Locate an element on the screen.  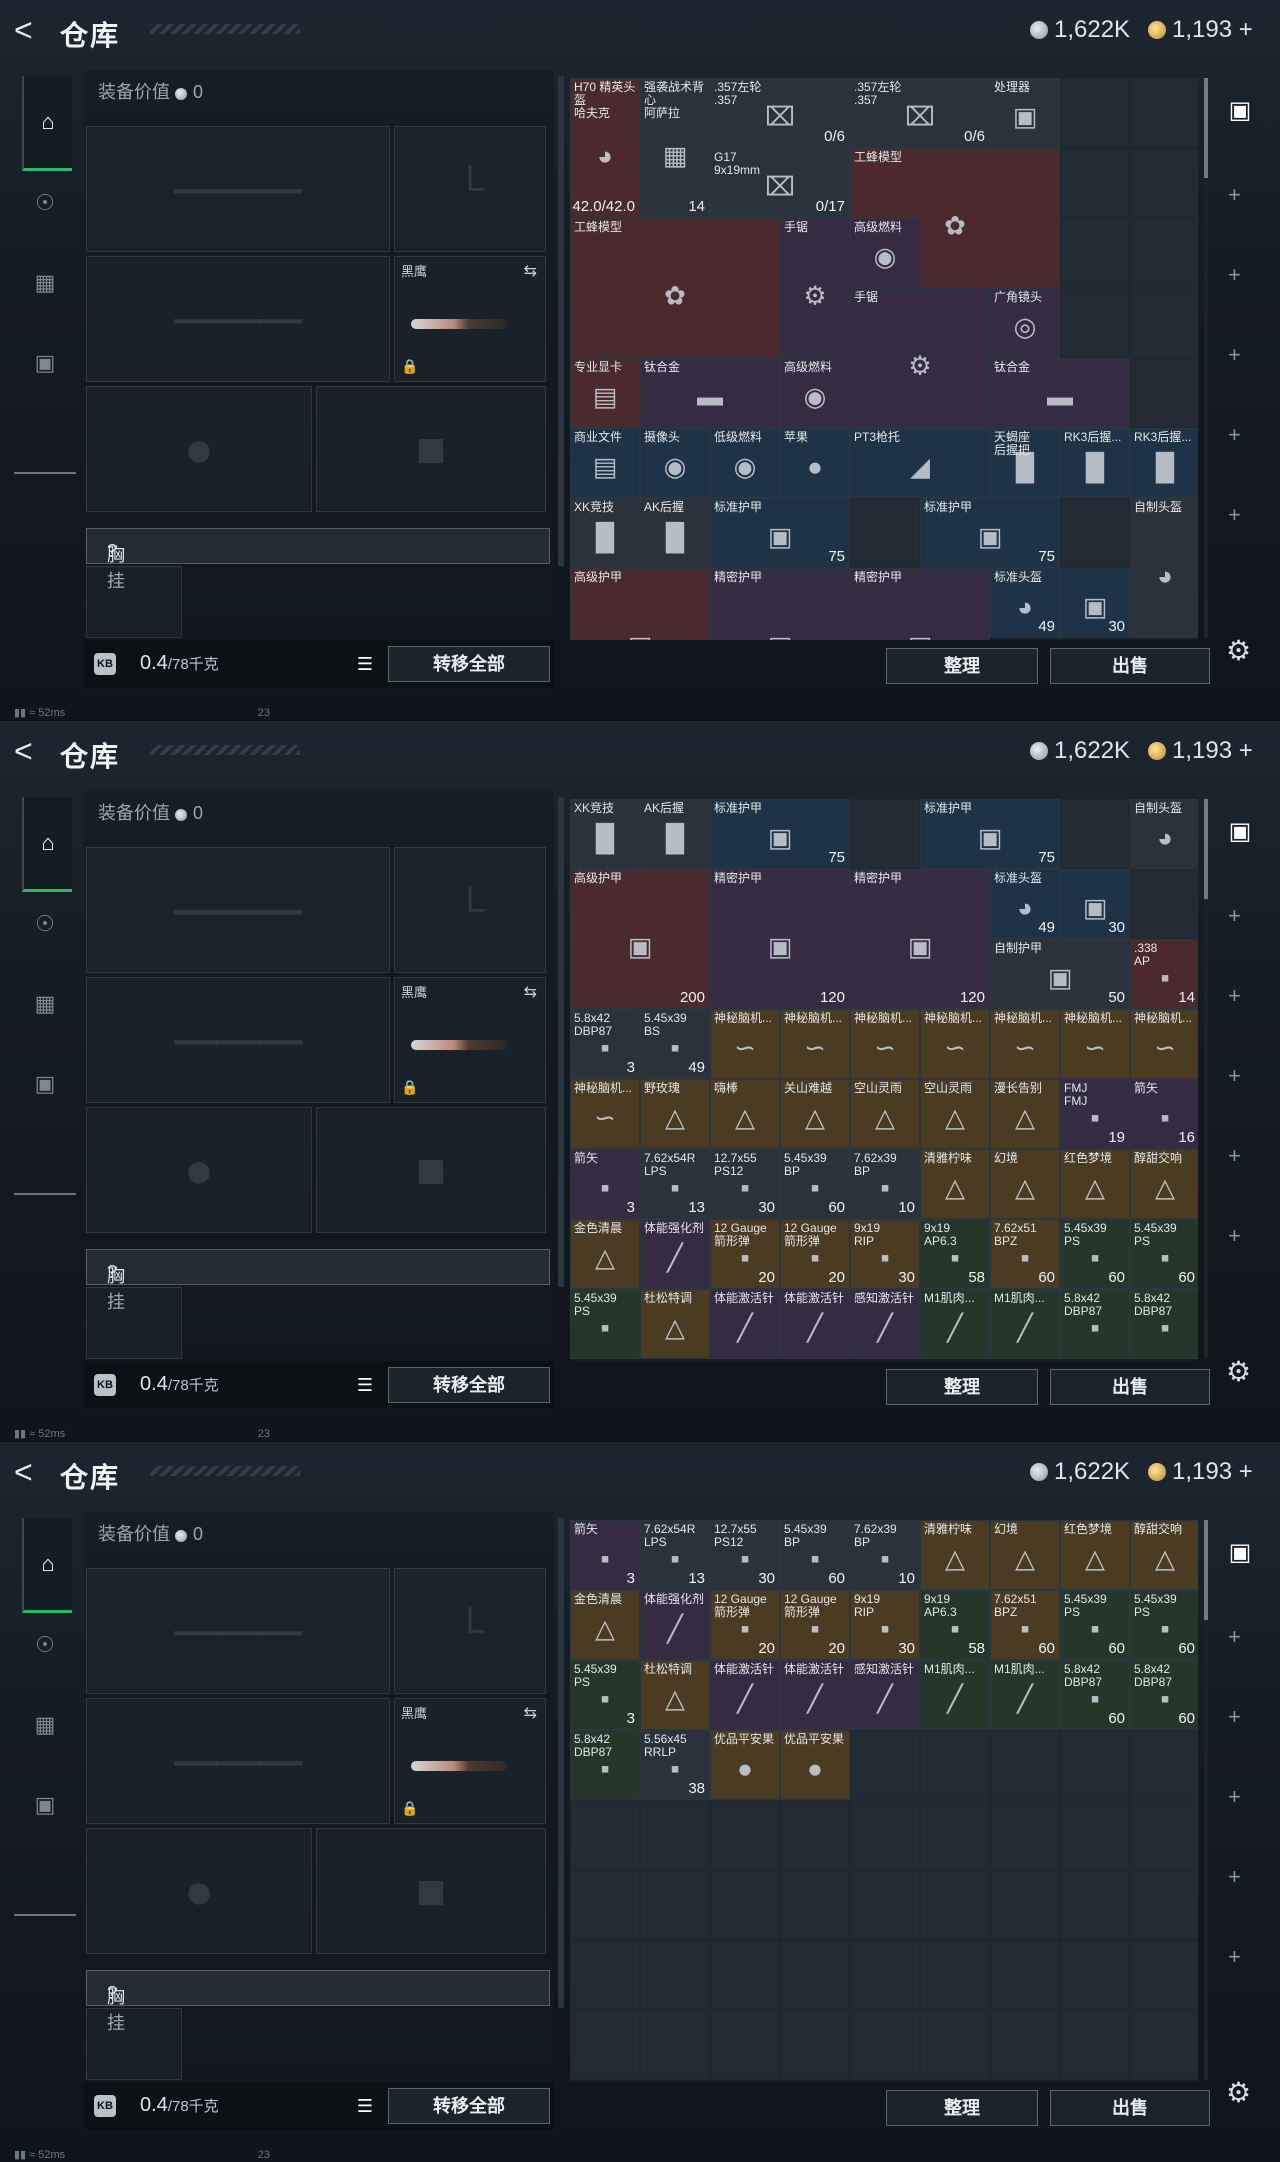
storage-item: ╱ 体能强化剂 is located at coordinates (675, 1625).